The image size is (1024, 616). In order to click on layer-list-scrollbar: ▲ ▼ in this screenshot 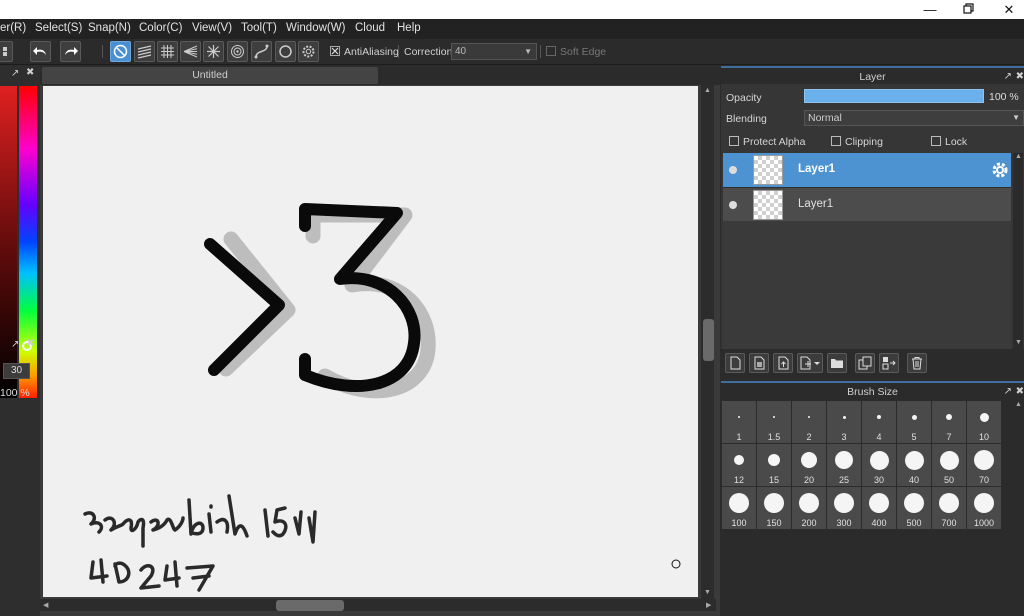, I will do `click(1018, 251)`.